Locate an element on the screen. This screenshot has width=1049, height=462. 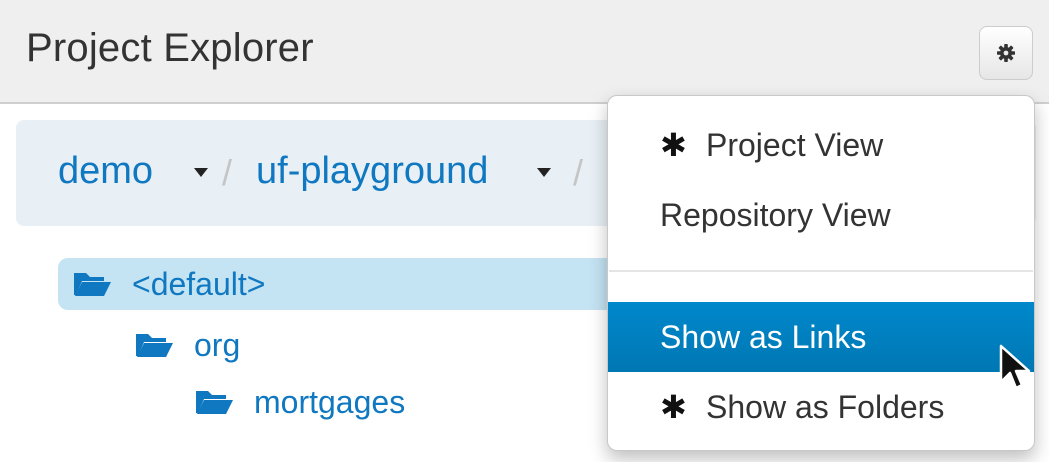
gear-icon is located at coordinates (1006, 53).